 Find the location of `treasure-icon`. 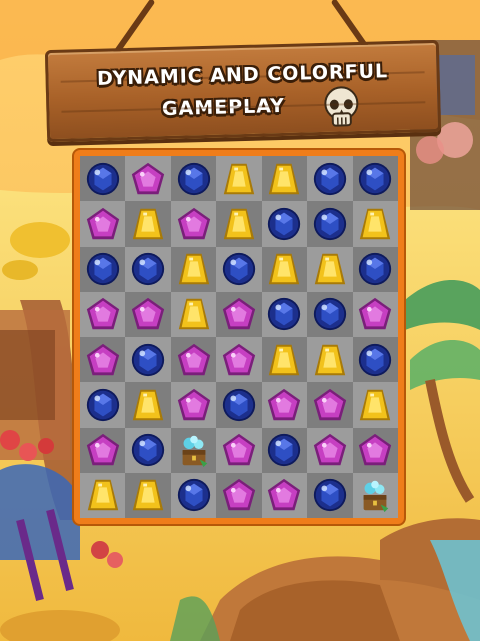

treasure-icon is located at coordinates (194, 450).